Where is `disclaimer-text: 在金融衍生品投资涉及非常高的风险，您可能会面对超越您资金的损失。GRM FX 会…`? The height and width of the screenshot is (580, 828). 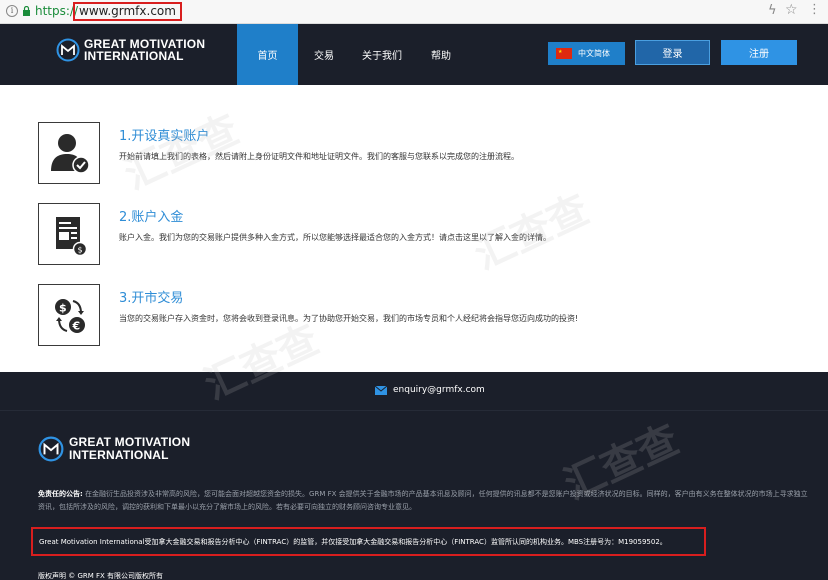
disclaimer-text: 在金融衍生品投资涉及非常高的风险，您可能会面对超越您资金的损失。GRM FX 会… is located at coordinates (423, 500).